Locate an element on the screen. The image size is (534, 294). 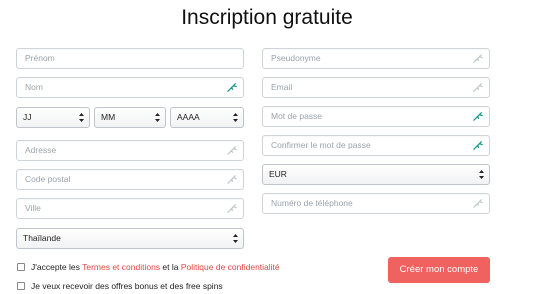
password-placeholder: Mot de passe is located at coordinates (297, 116).